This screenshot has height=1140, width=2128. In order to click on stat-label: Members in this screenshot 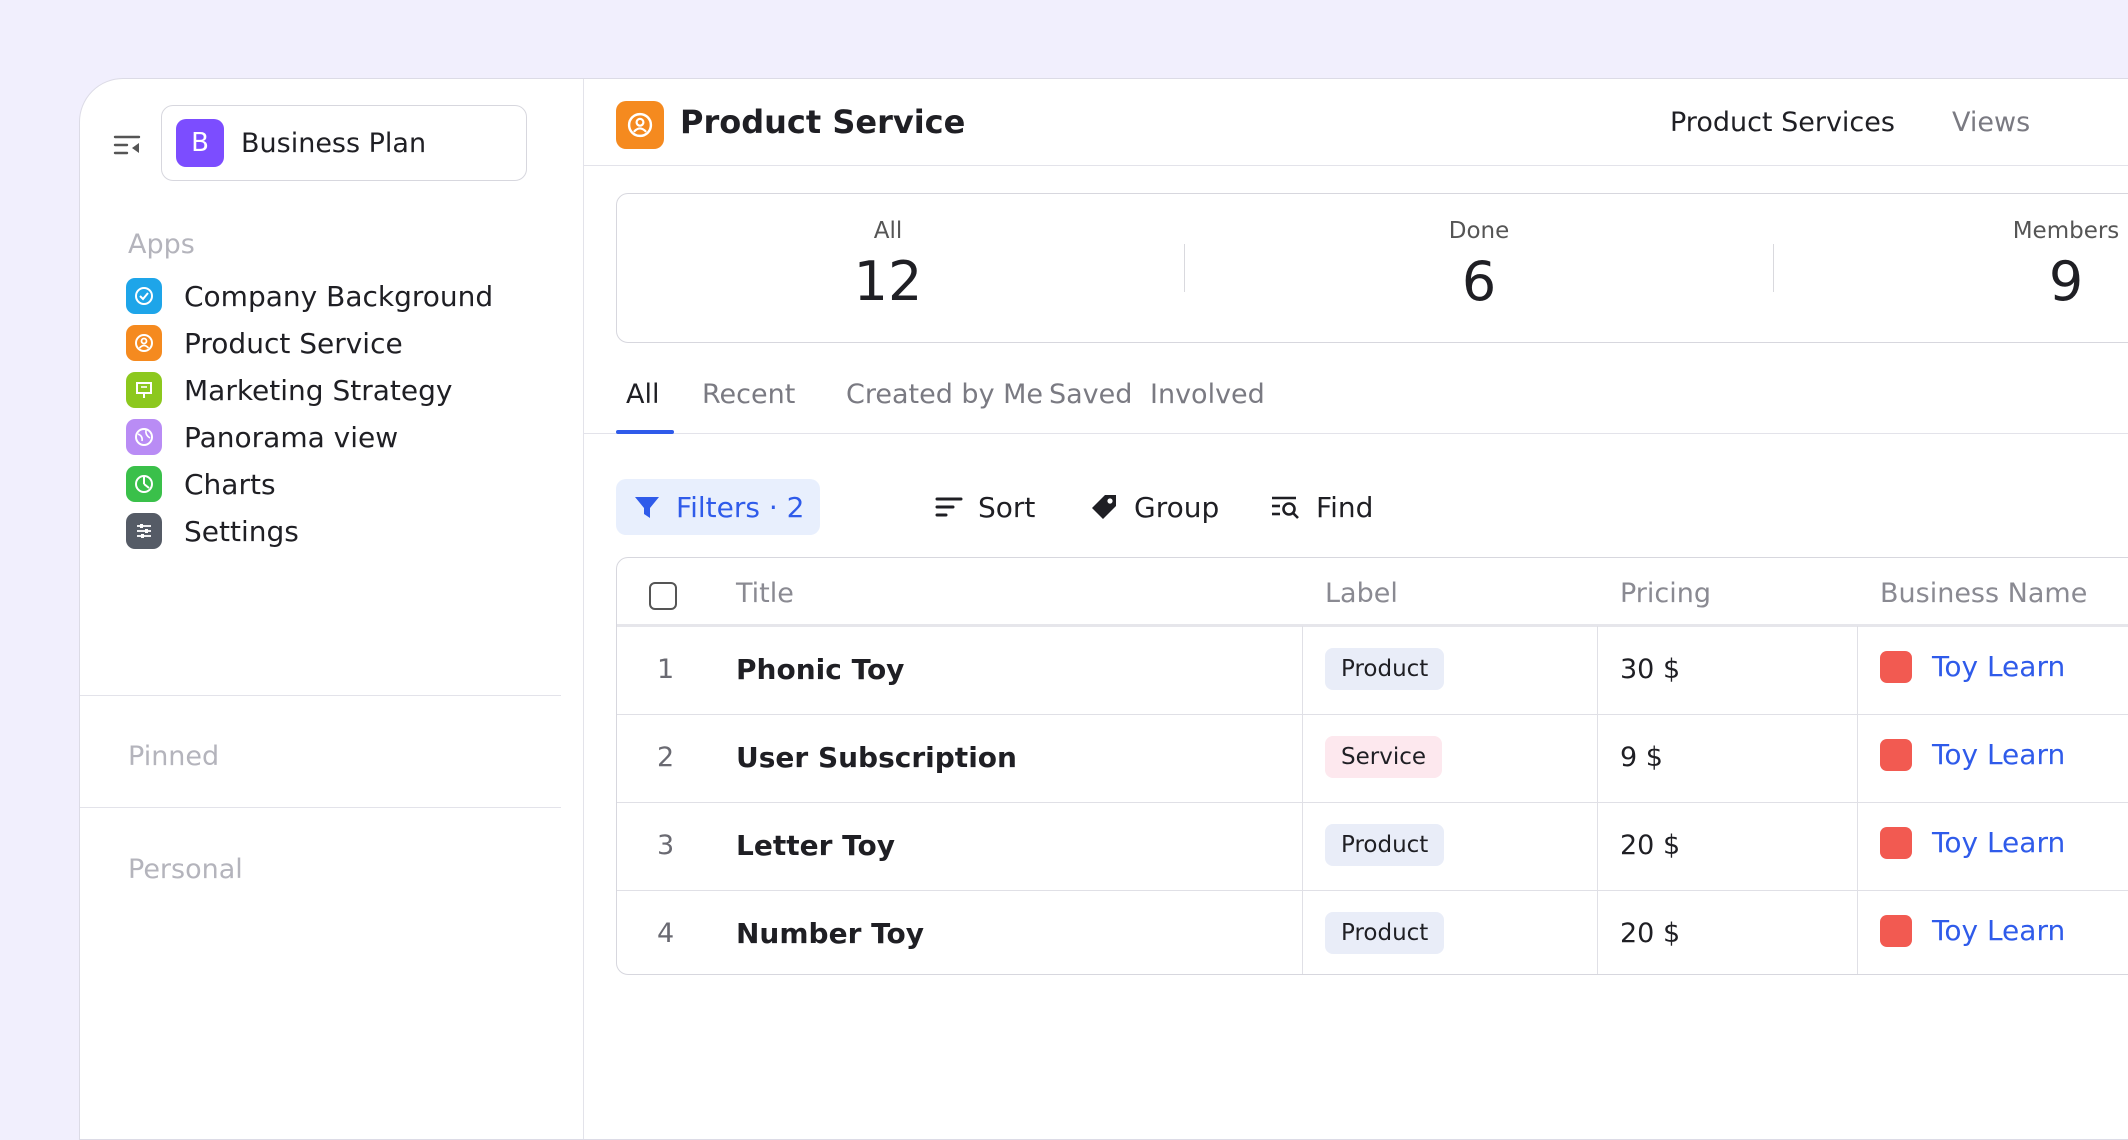, I will do `click(2066, 231)`.